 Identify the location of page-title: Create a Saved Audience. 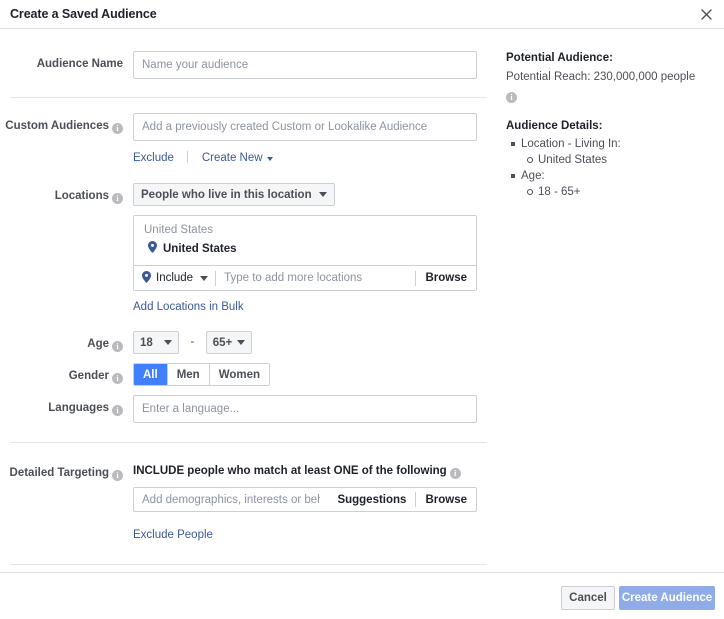
(83, 14).